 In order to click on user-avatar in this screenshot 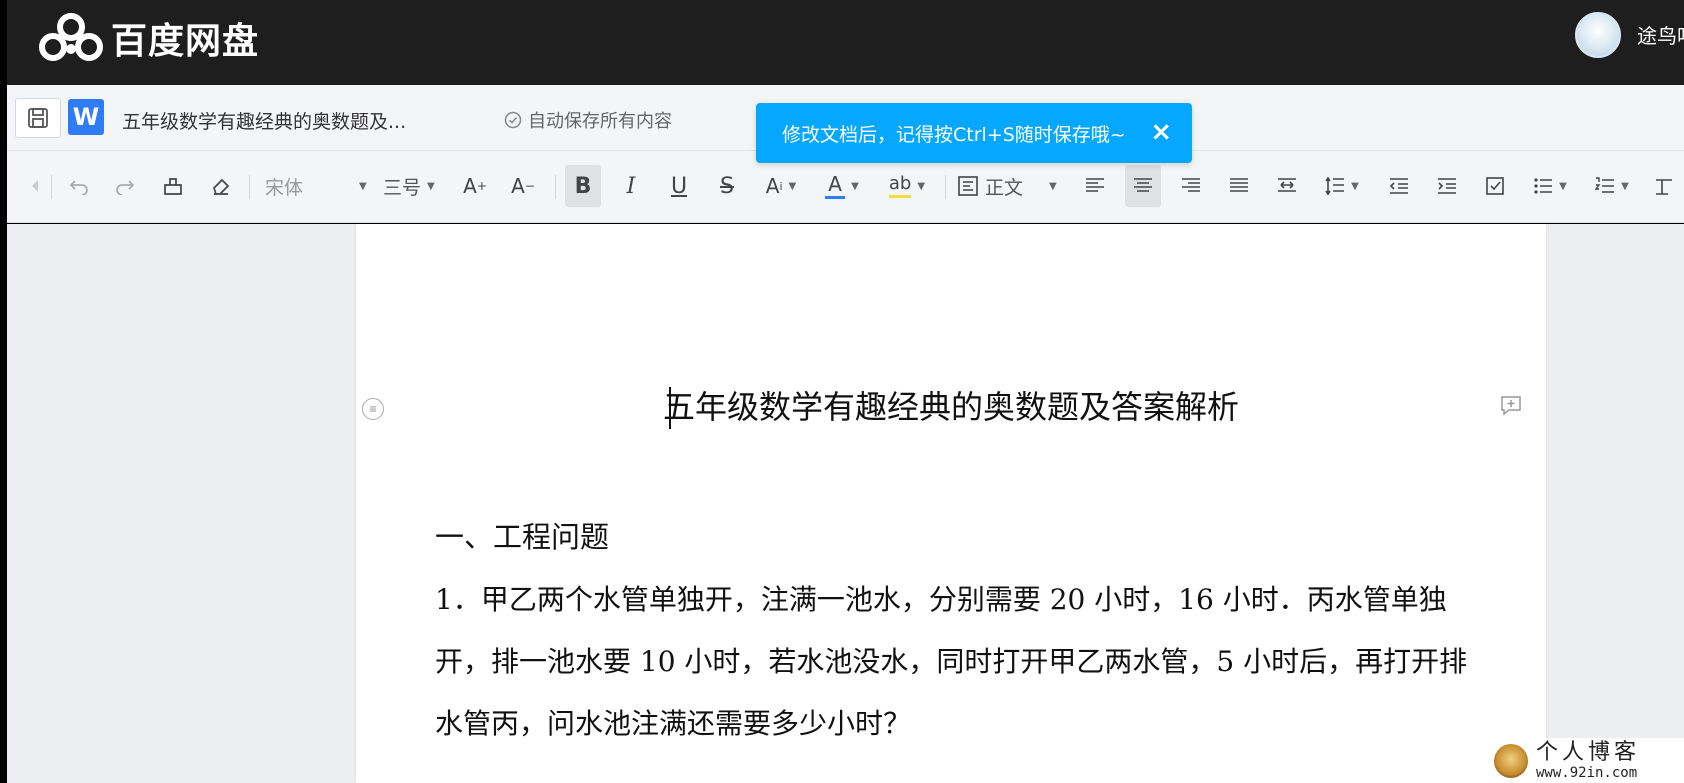, I will do `click(1598, 35)`.